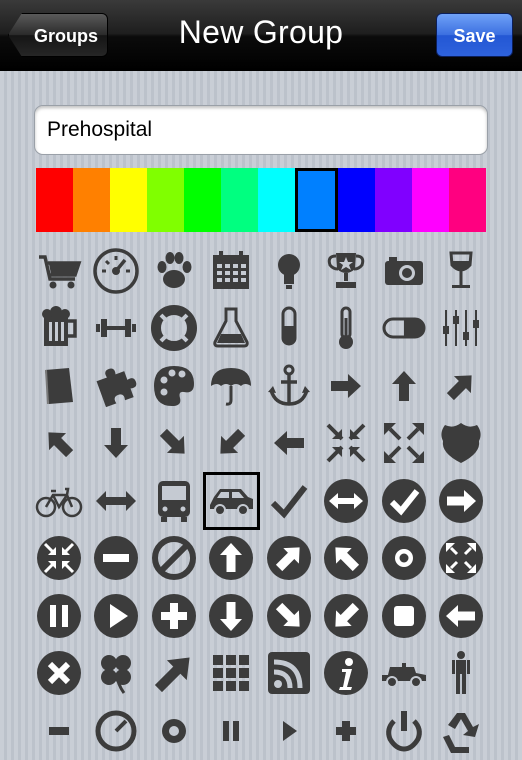 The width and height of the screenshot is (522, 760). What do you see at coordinates (347, 501) in the screenshot?
I see `circle-arrows-horizontal-icon` at bounding box center [347, 501].